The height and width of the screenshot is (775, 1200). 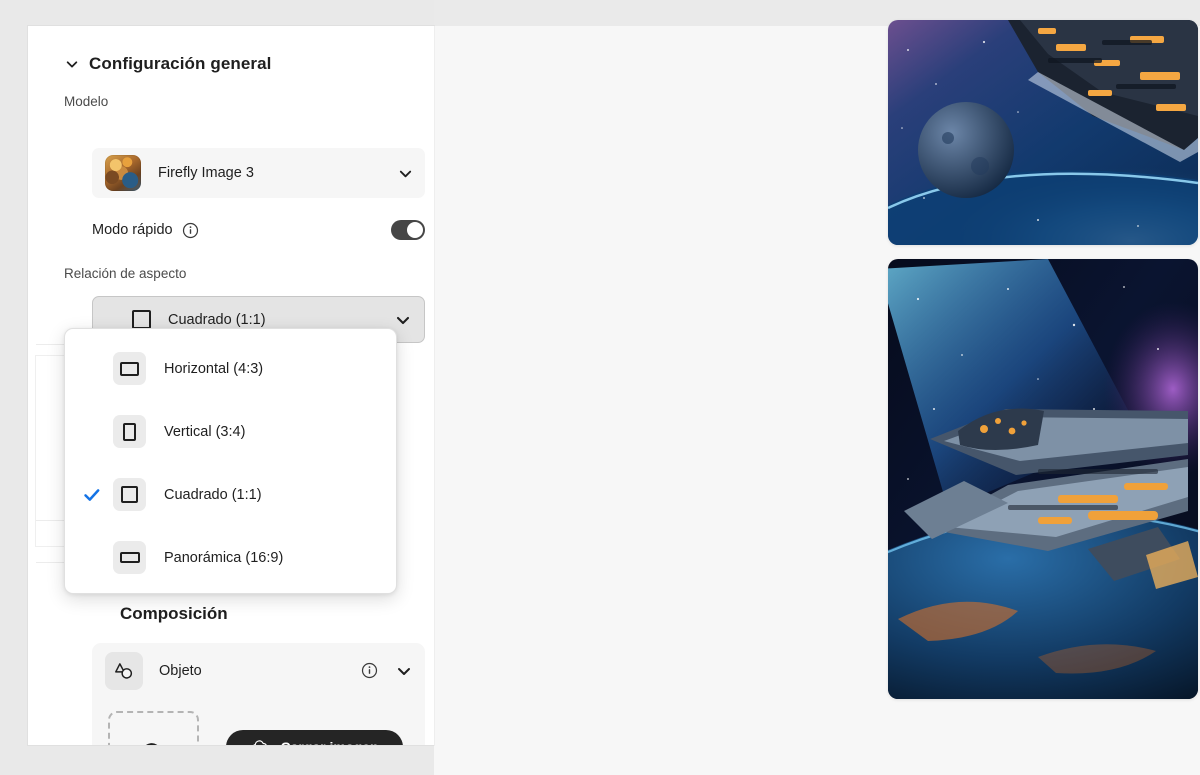 What do you see at coordinates (415, 230) in the screenshot?
I see `toggle-knob` at bounding box center [415, 230].